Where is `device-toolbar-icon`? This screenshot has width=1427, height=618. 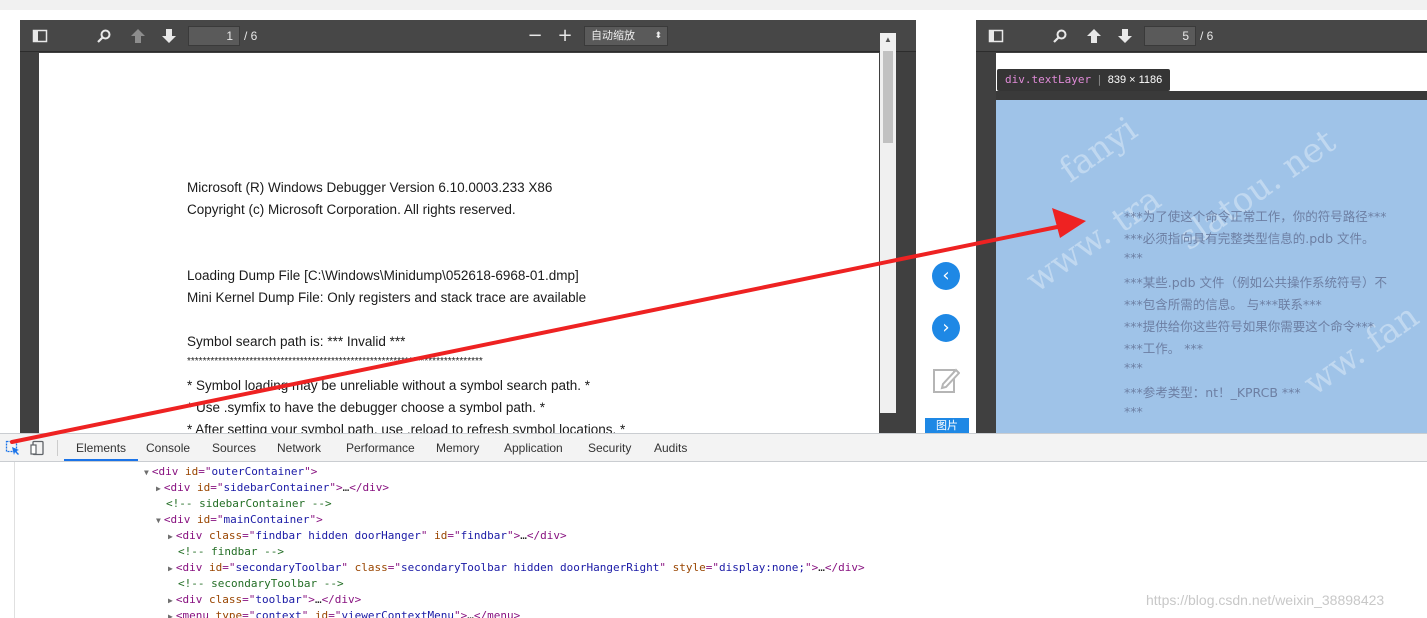
device-toolbar-icon is located at coordinates (38, 448).